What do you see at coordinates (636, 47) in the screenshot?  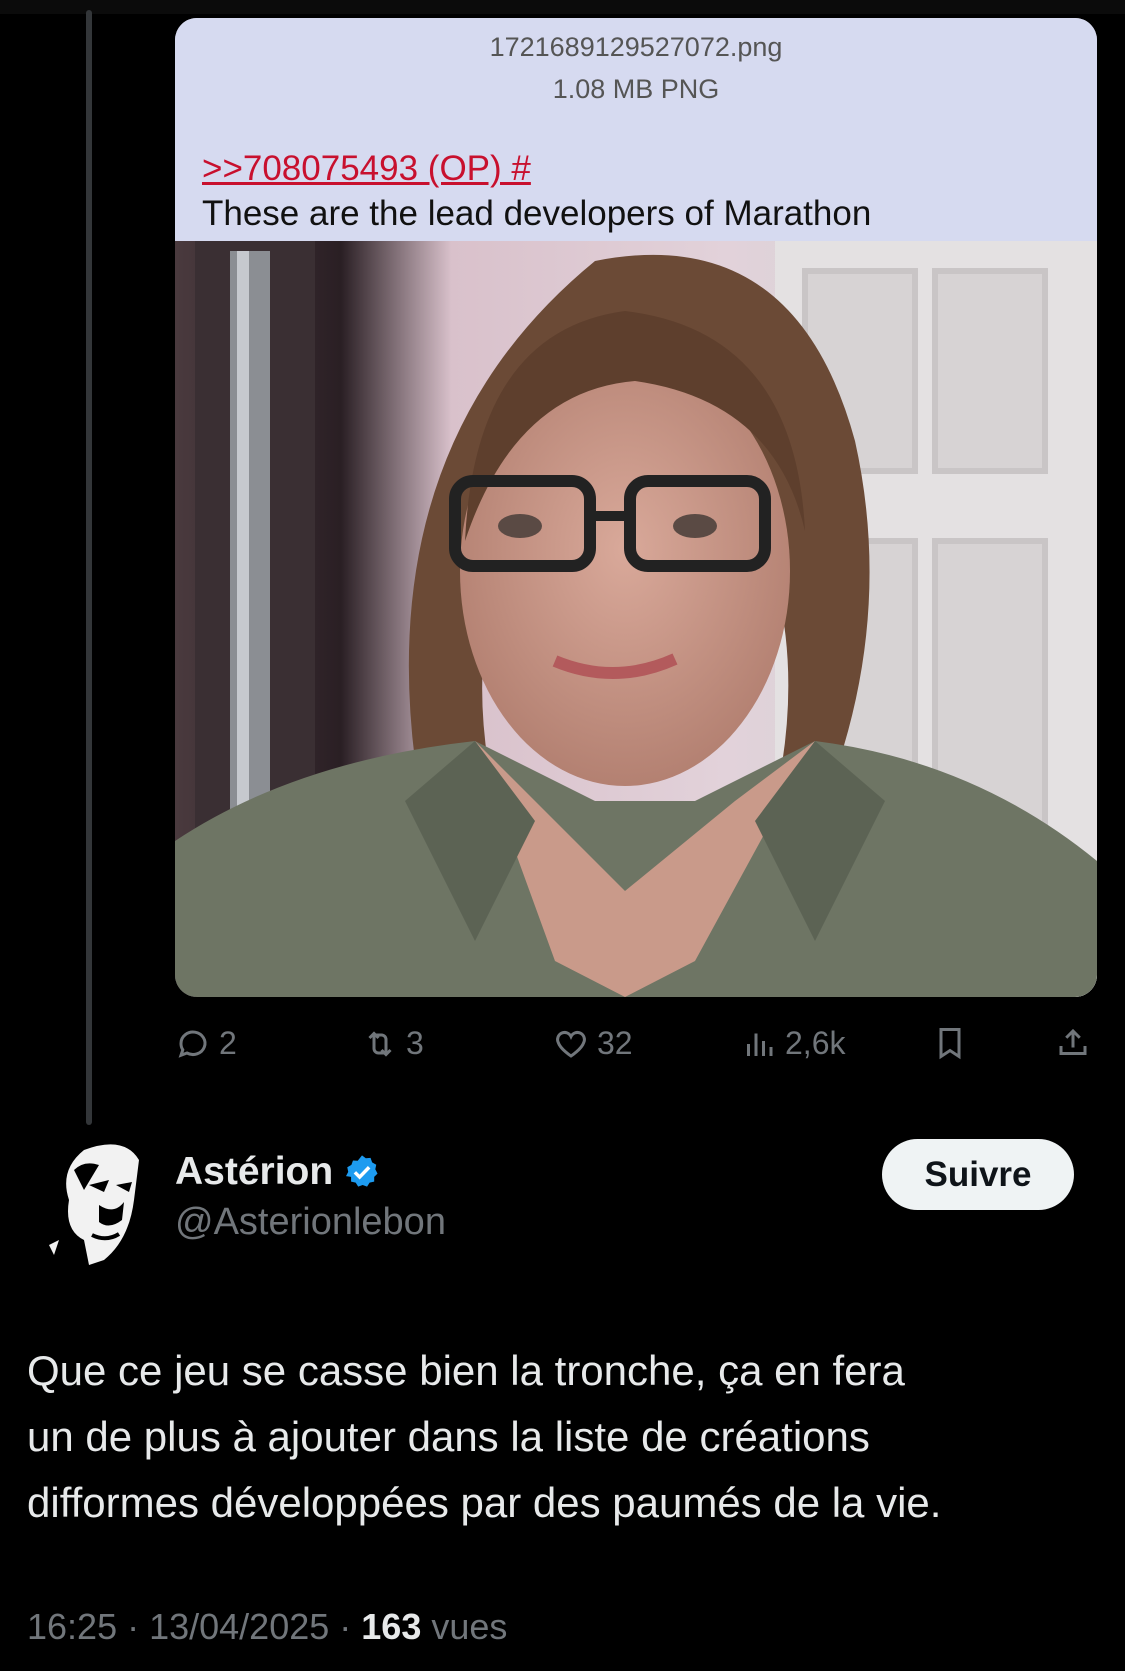 I see `file-name: 1721689129527072.png` at bounding box center [636, 47].